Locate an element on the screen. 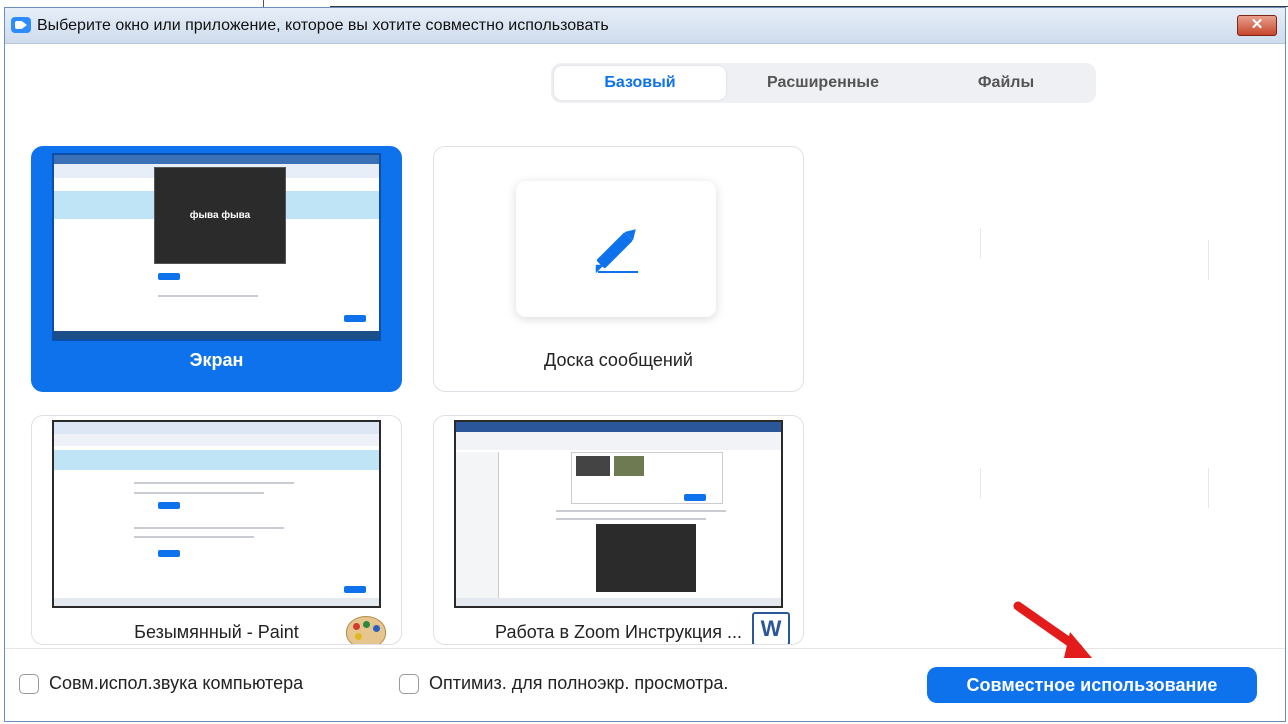 This screenshot has width=1288, height=724. tab-files: Файлы is located at coordinates (1006, 83).